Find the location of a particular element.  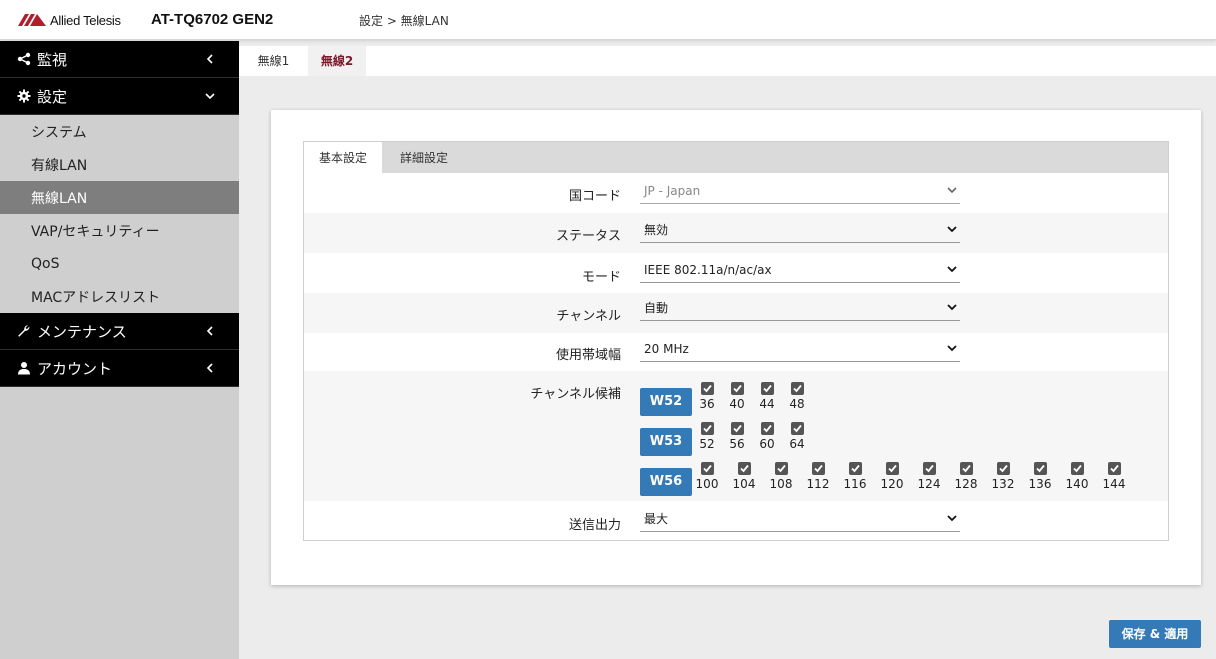

channel-option: 40 is located at coordinates (737, 396).